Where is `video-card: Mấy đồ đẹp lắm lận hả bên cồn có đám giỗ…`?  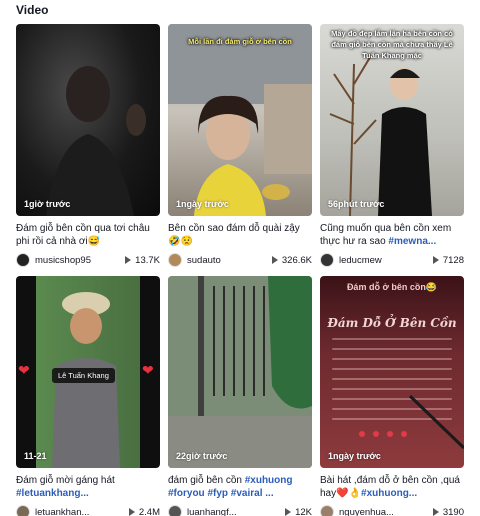 video-card: Mấy đồ đẹp lắm lận hả bên cồn có đám giỗ… is located at coordinates (392, 146).